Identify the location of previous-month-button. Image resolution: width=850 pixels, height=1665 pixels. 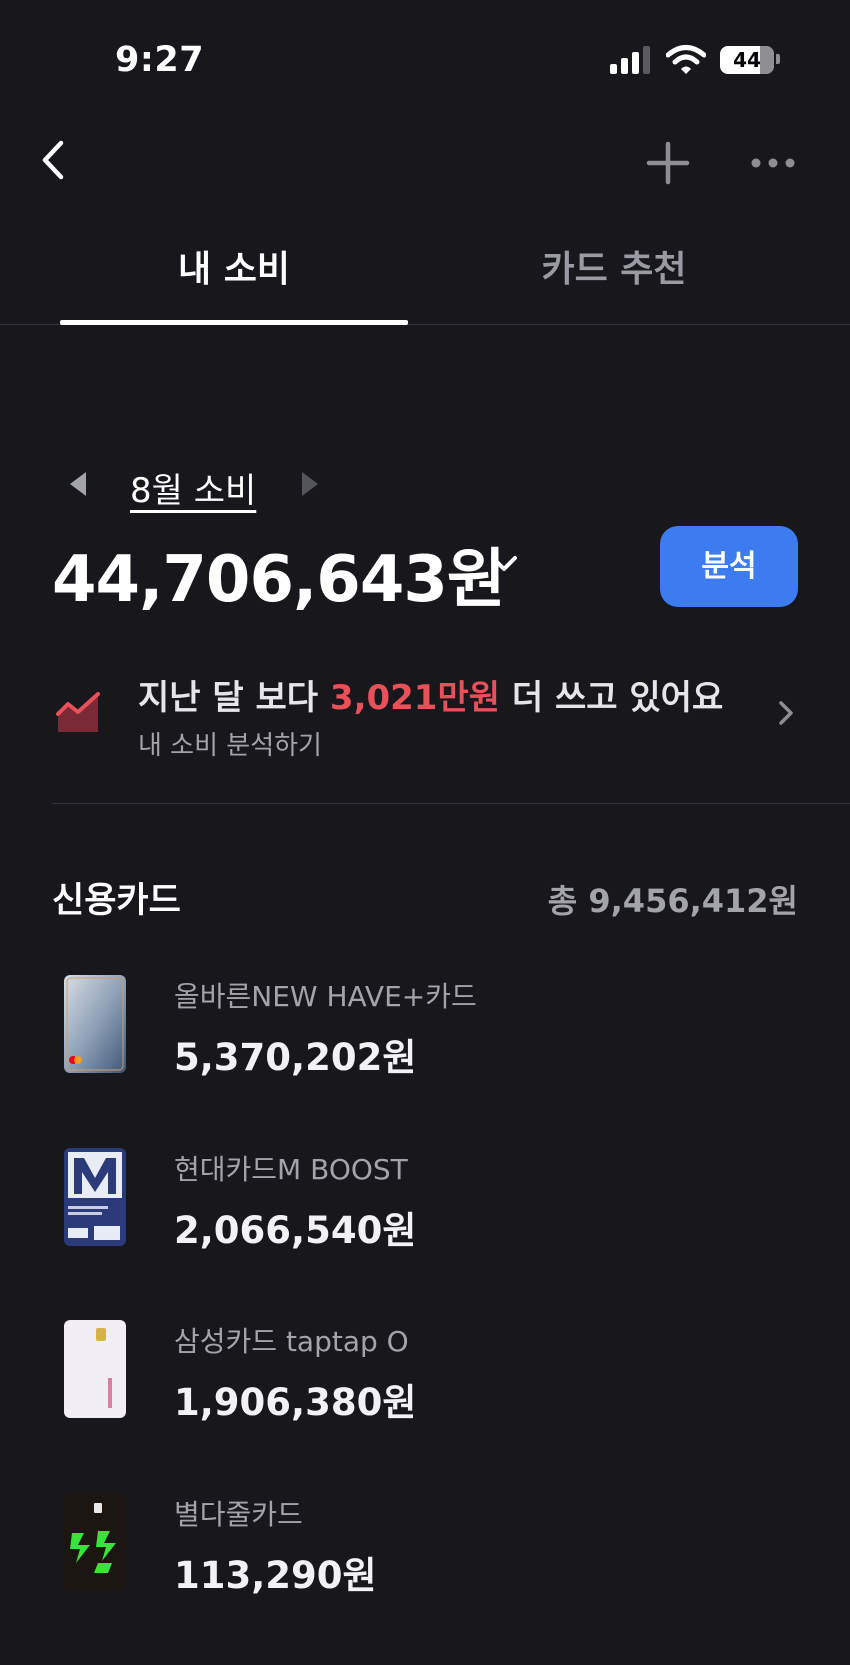
(78, 484).